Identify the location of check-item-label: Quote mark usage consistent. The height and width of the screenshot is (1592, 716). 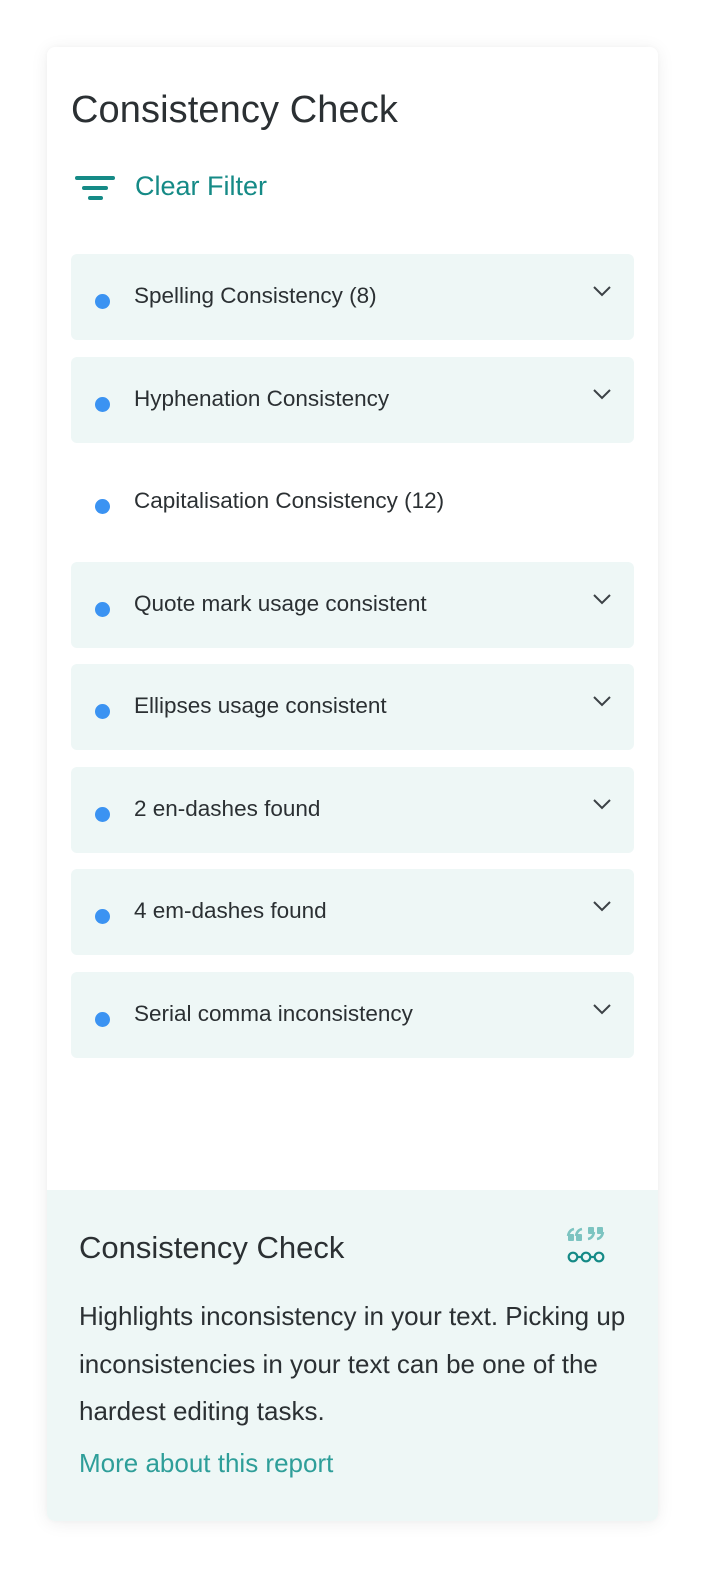
(280, 603).